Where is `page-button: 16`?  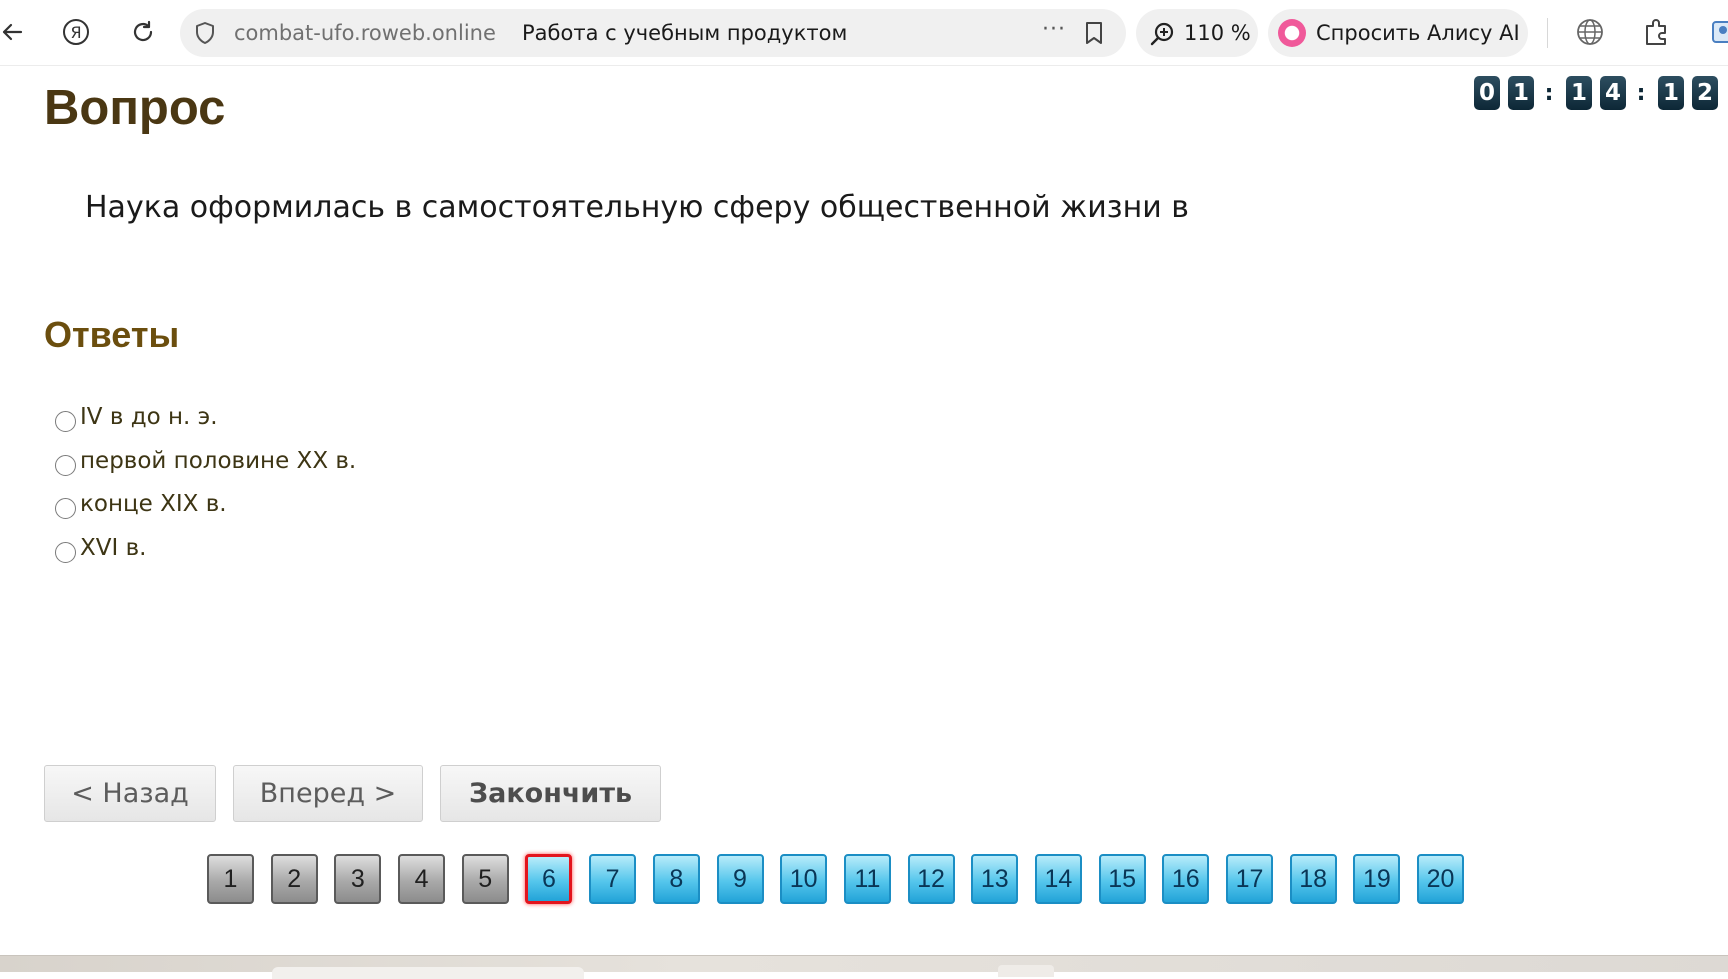
page-button: 16 is located at coordinates (1186, 879).